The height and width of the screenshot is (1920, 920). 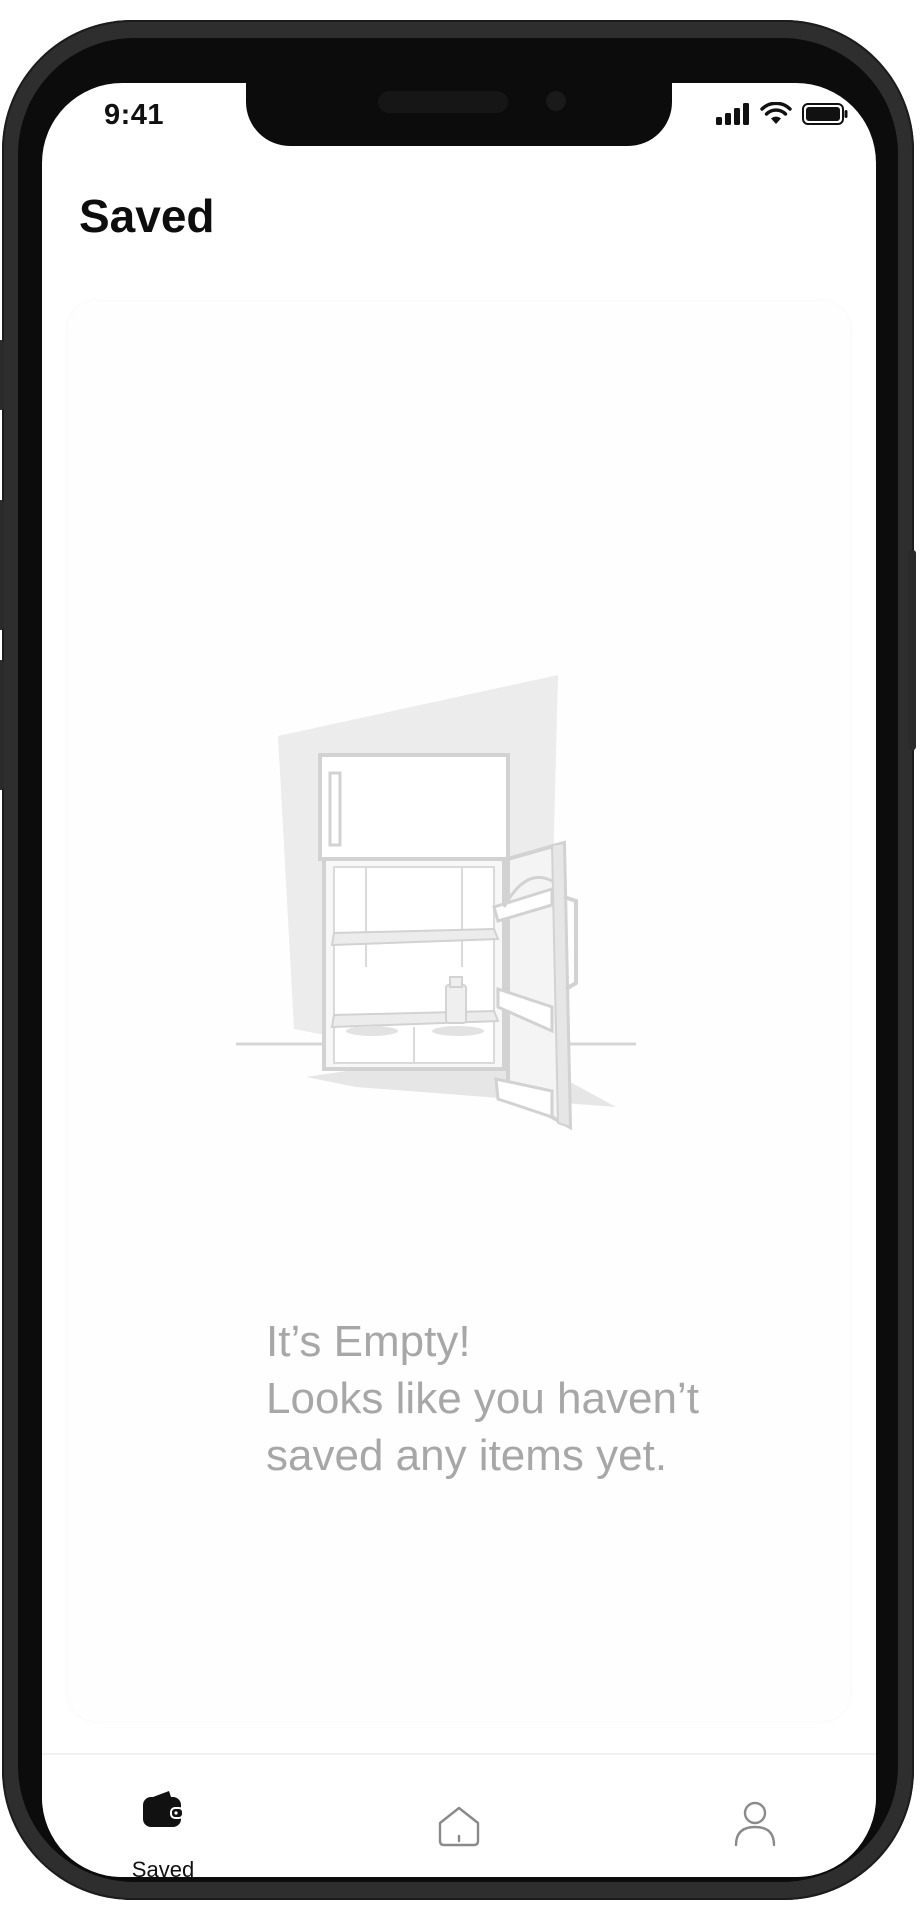 What do you see at coordinates (482, 1398) in the screenshot?
I see `empty-state-line-2: Looks like you haven’t` at bounding box center [482, 1398].